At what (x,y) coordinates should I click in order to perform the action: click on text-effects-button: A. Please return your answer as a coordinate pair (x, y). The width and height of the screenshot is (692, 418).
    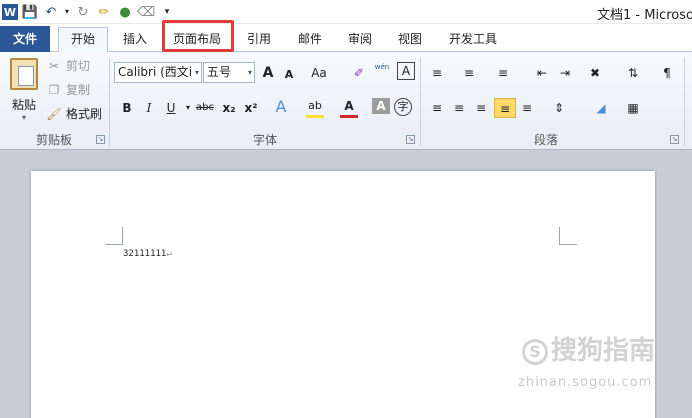
    Looking at the image, I should click on (281, 107).